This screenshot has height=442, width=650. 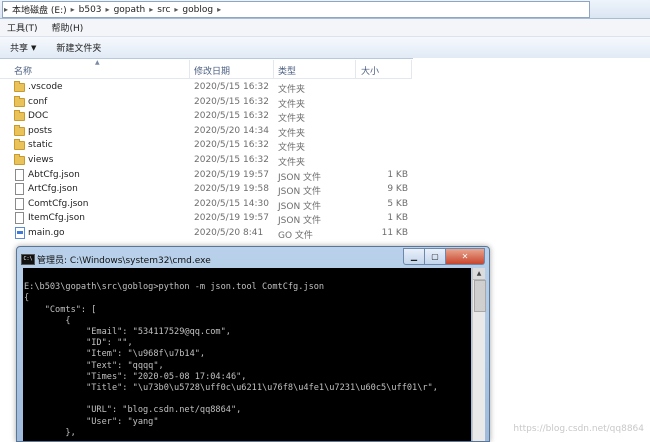 I want to click on close-button: ✕, so click(x=465, y=256).